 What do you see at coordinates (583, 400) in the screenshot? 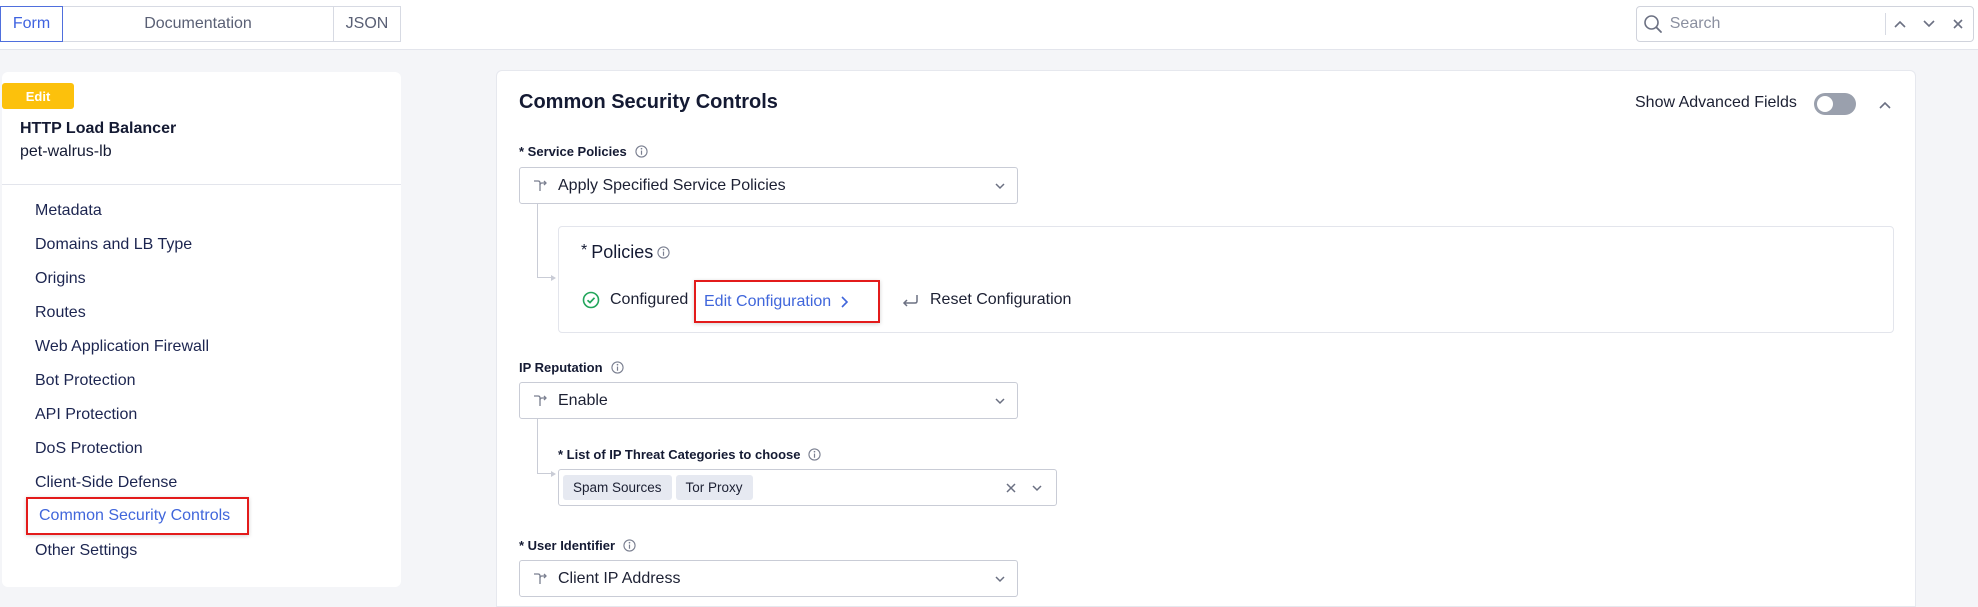
I see `ip-reputation-value: Enable` at bounding box center [583, 400].